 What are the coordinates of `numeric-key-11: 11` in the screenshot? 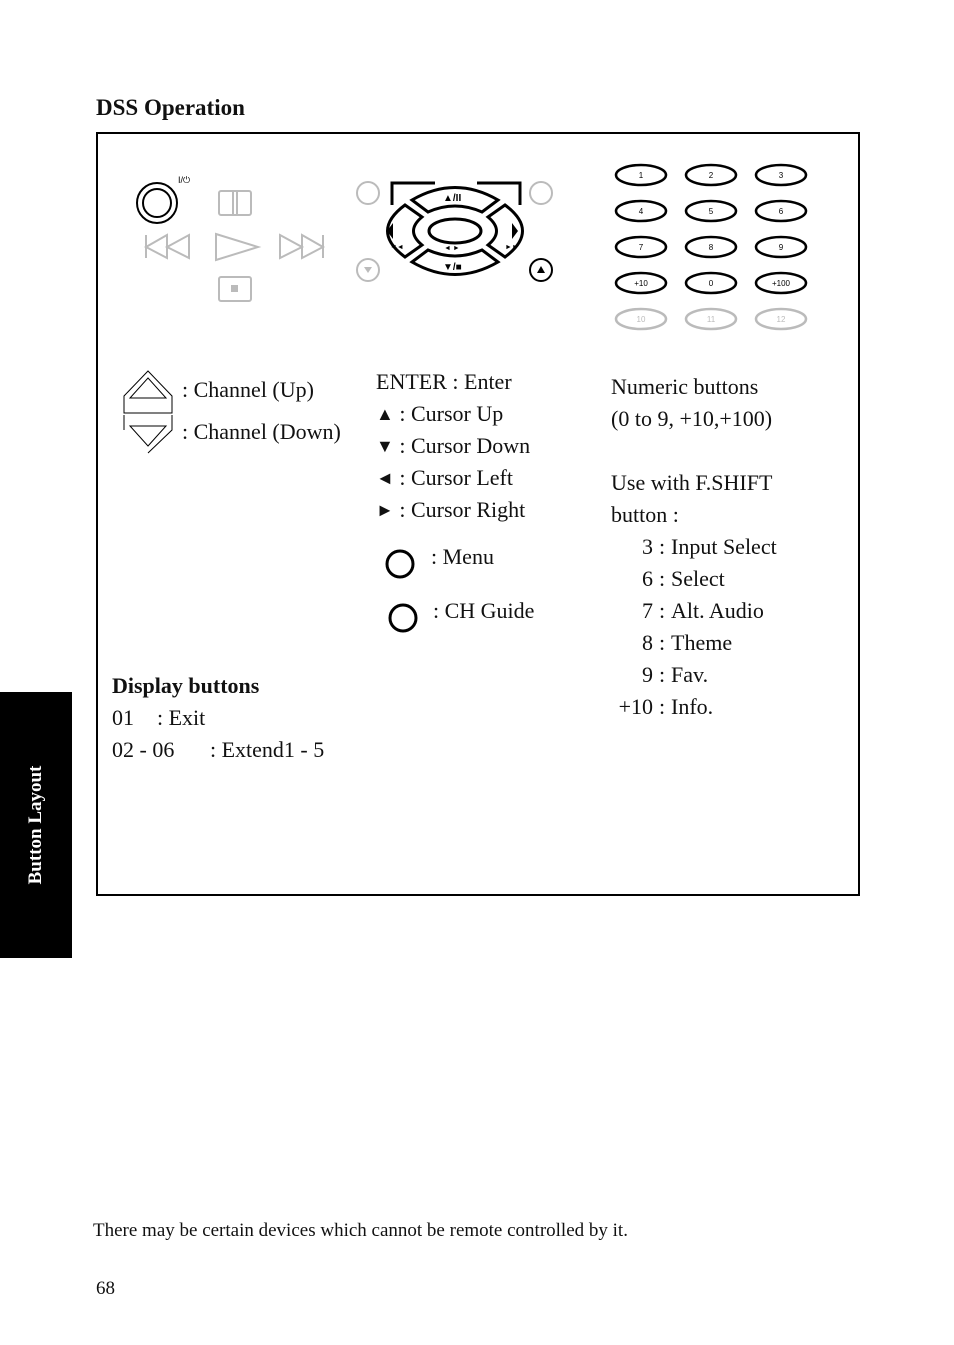 It's located at (711, 319).